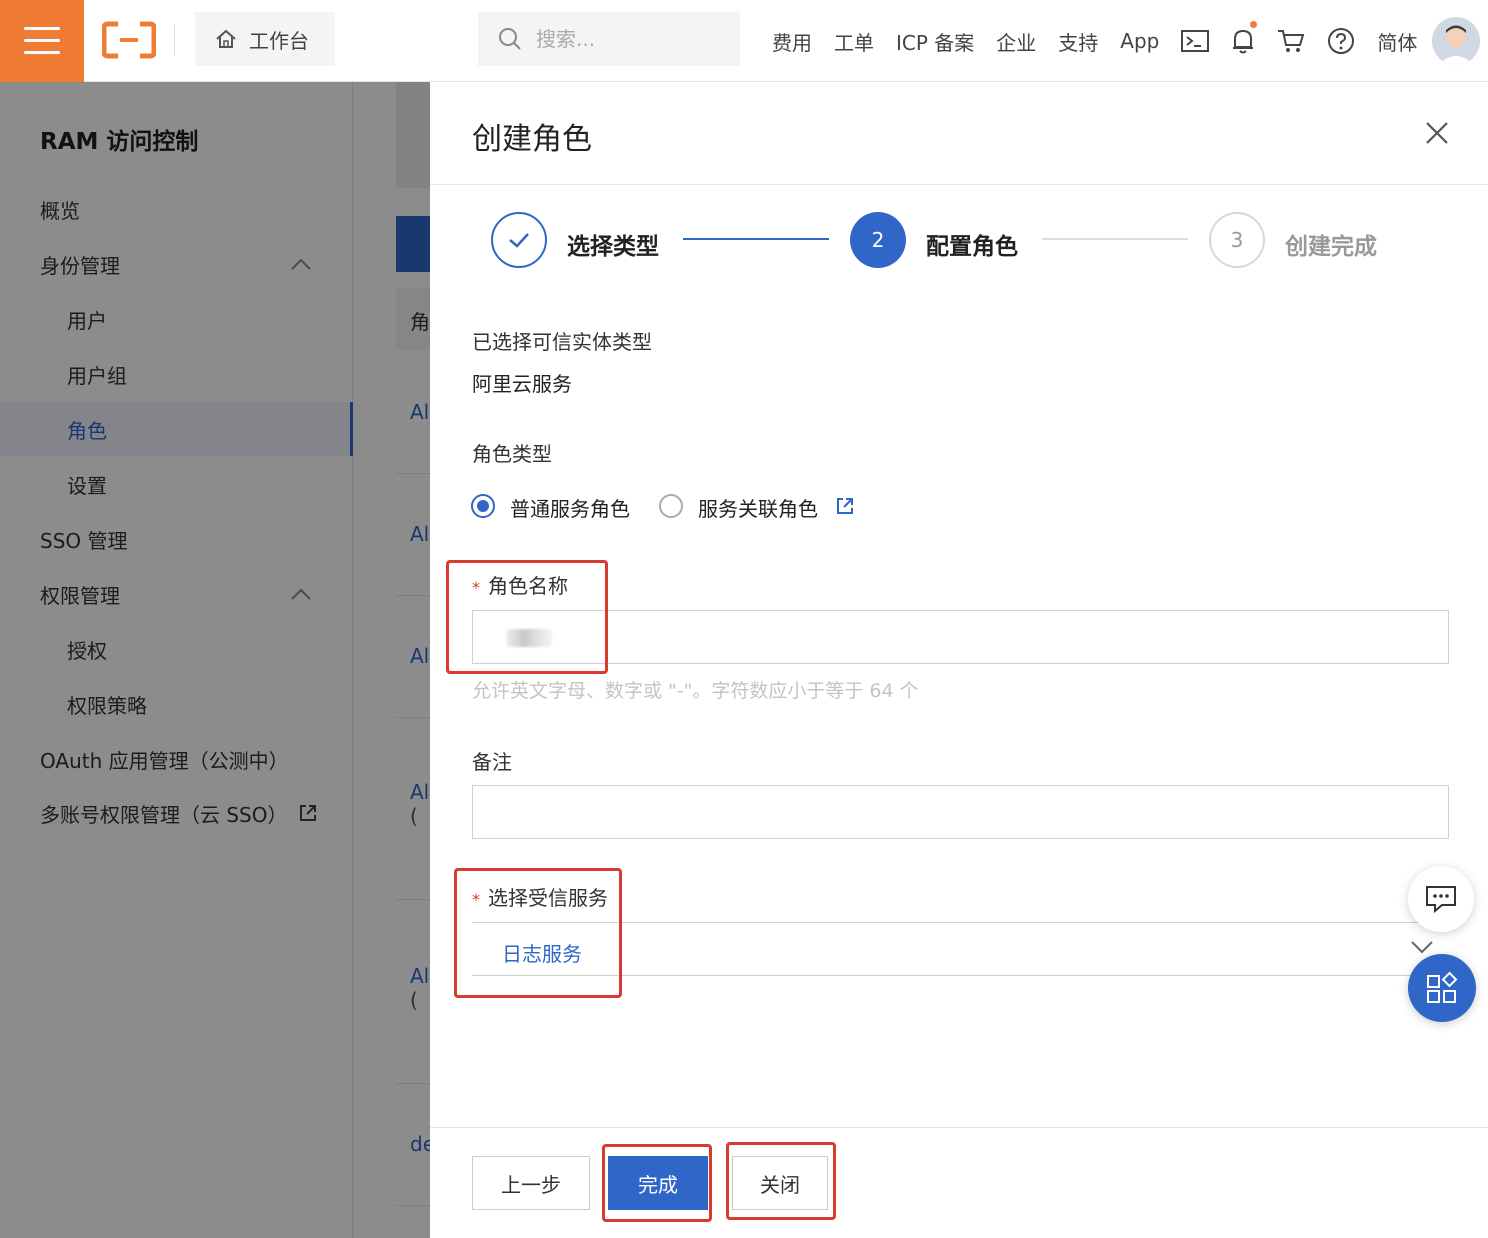  Describe the element at coordinates (1422, 947) in the screenshot. I see `chevron-down-icon` at that location.